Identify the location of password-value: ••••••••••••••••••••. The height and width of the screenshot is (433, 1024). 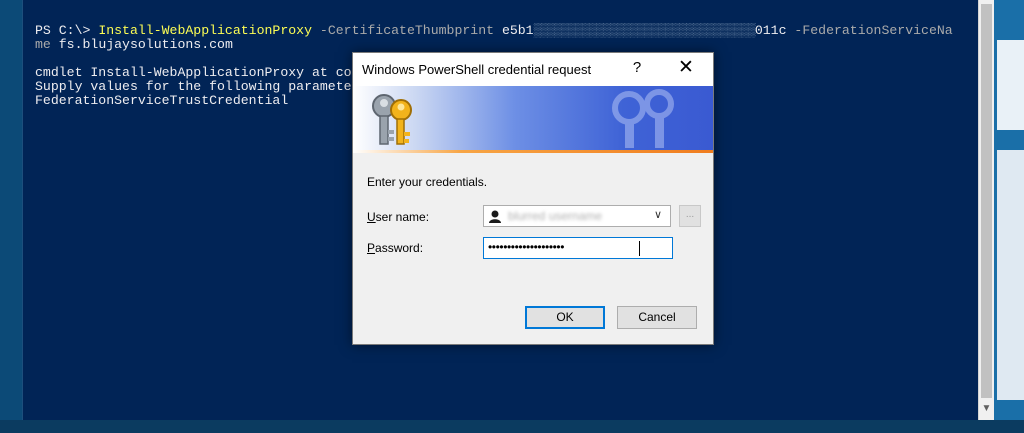
(526, 247).